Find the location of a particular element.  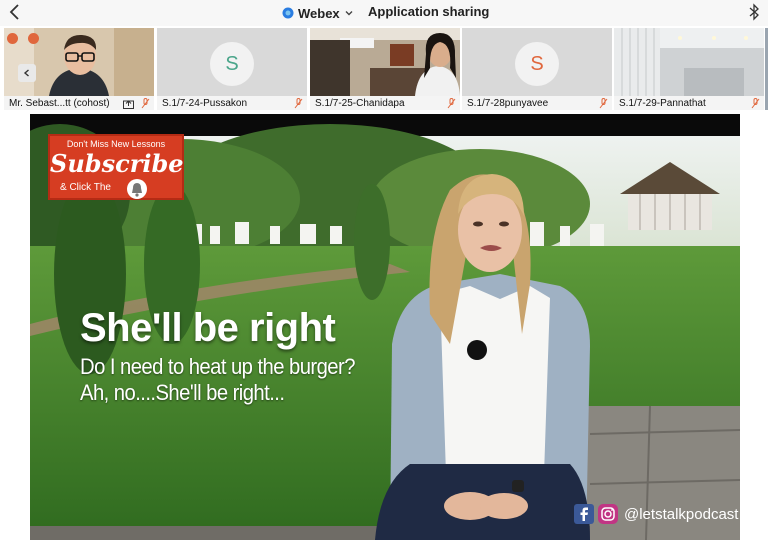

scroll-left-button is located at coordinates (27, 73).